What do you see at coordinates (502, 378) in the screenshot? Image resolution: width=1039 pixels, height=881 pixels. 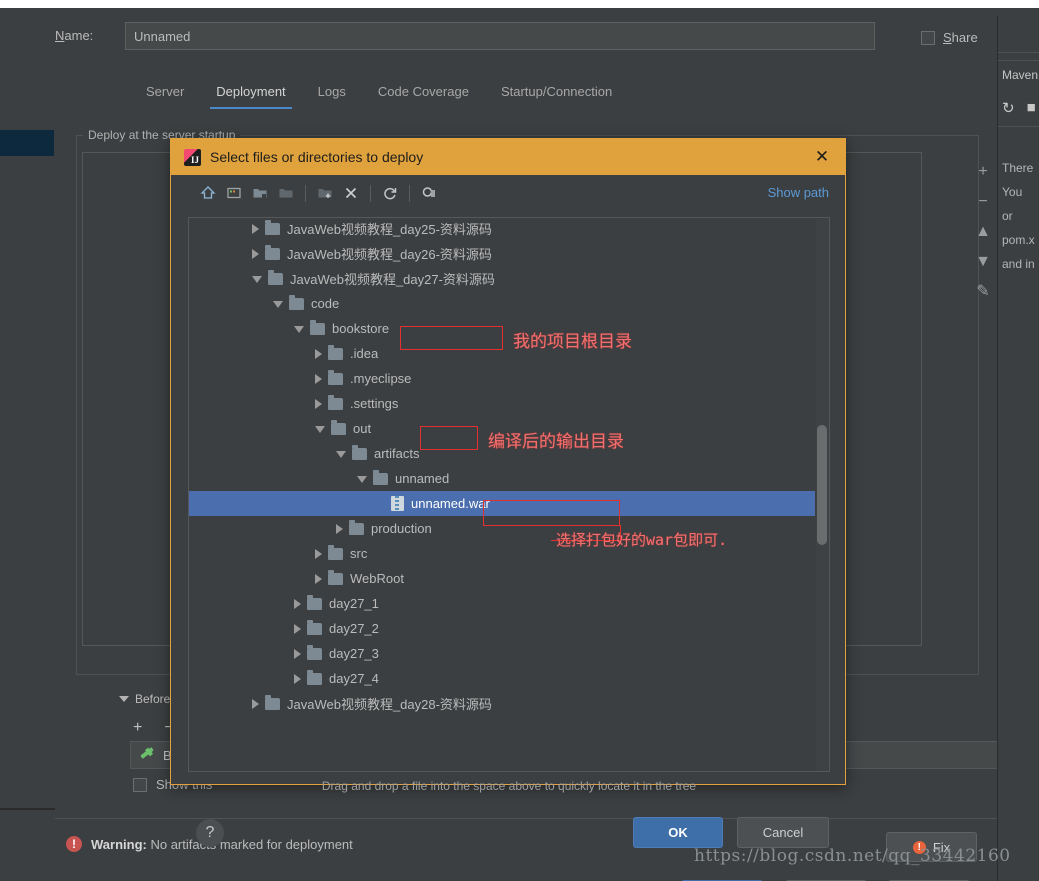 I see `tree-row: .myeclipse` at bounding box center [502, 378].